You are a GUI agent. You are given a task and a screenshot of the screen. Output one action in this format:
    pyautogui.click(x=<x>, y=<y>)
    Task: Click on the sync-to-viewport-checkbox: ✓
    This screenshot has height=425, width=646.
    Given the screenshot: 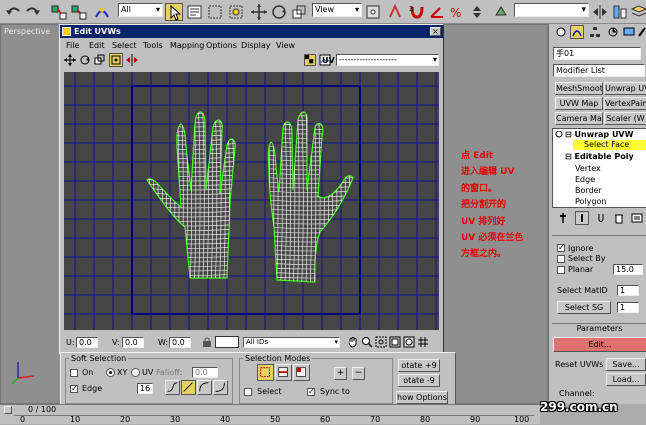 What is the action you would take?
    pyautogui.click(x=311, y=392)
    